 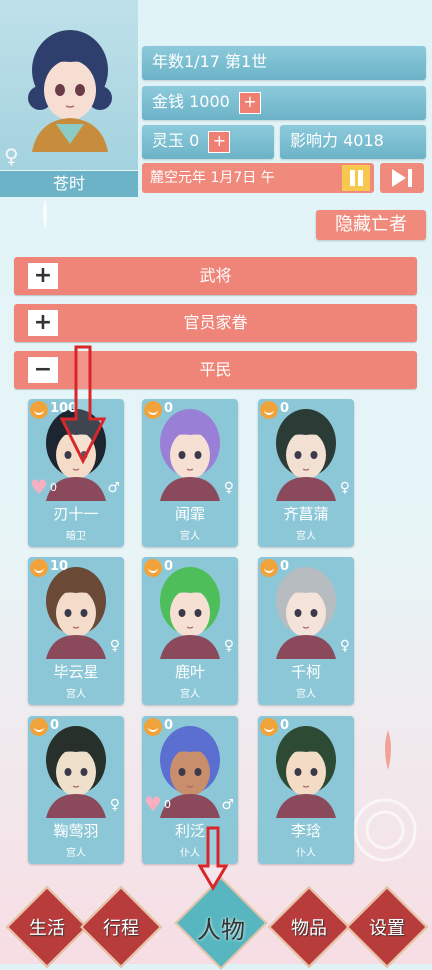 What do you see at coordinates (59, 566) in the screenshot?
I see `mood-value: 10` at bounding box center [59, 566].